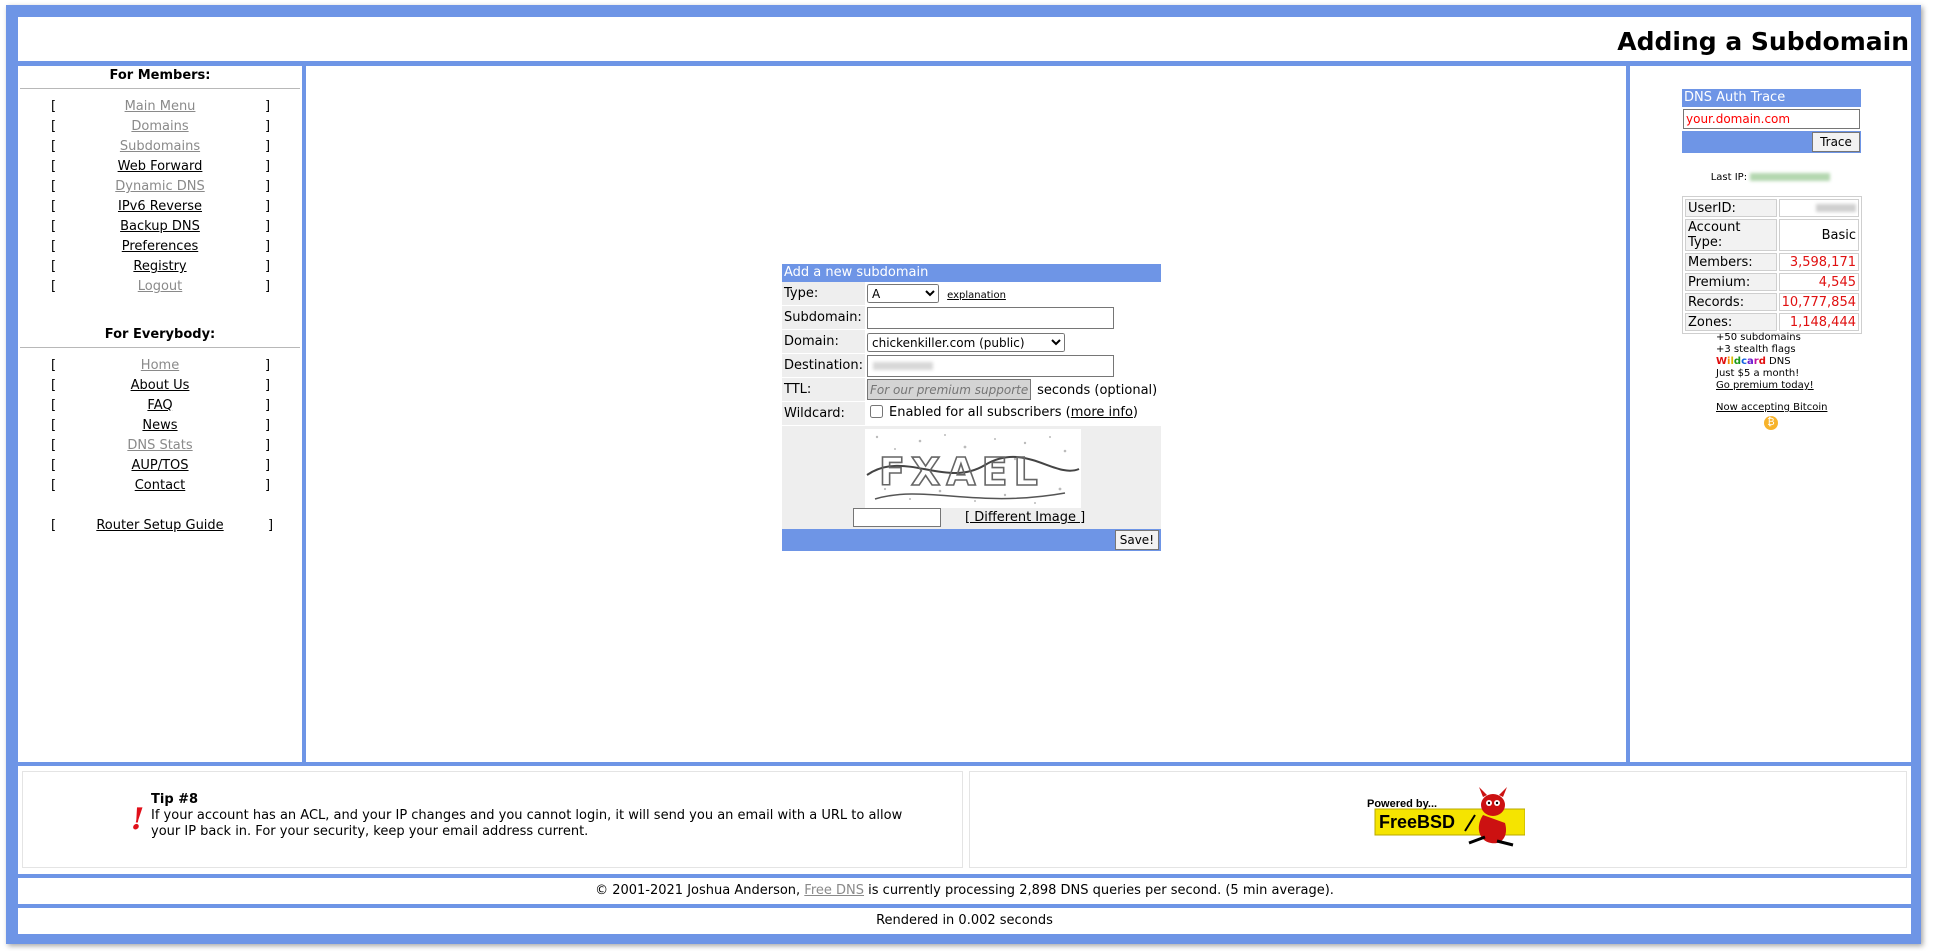  Describe the element at coordinates (823, 317) in the screenshot. I see `subdomain-label: Subdomain:` at that location.